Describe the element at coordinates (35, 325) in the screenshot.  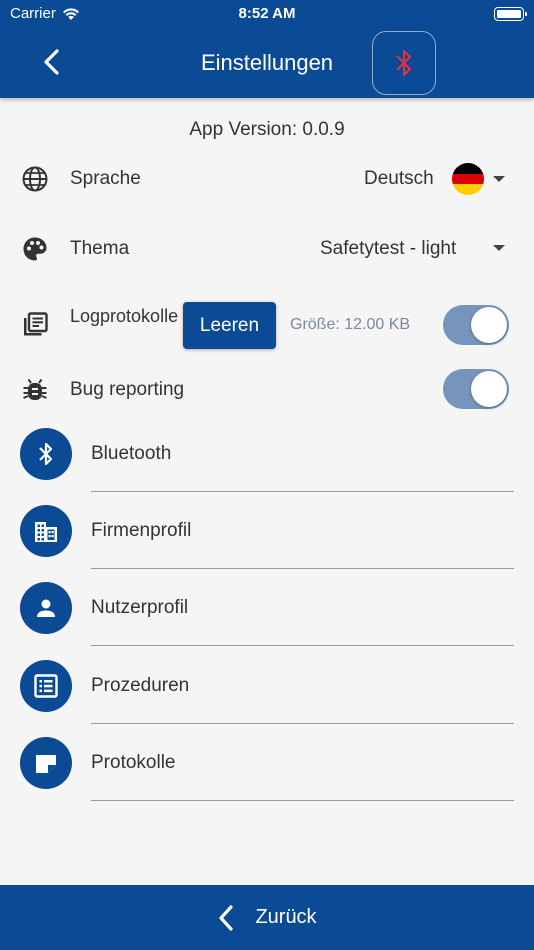
I see `log-icon` at that location.